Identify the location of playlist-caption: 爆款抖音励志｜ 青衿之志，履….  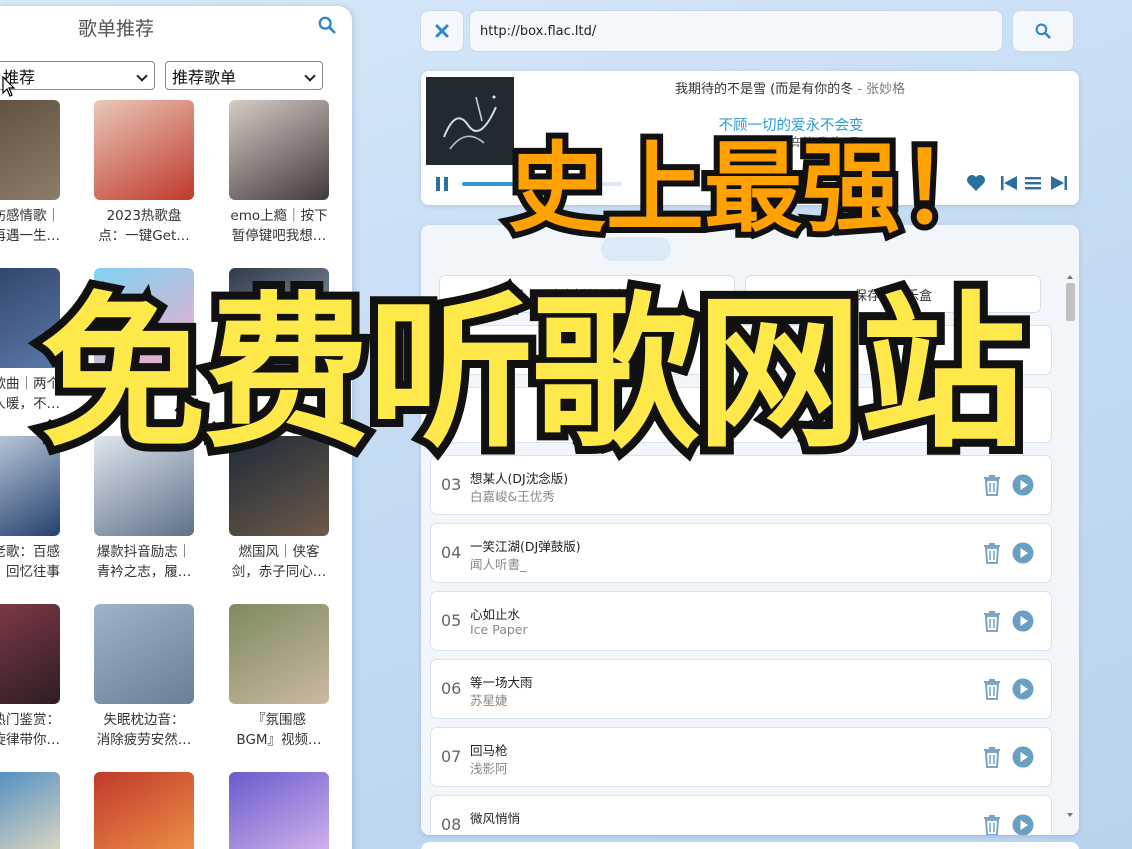
(144, 562).